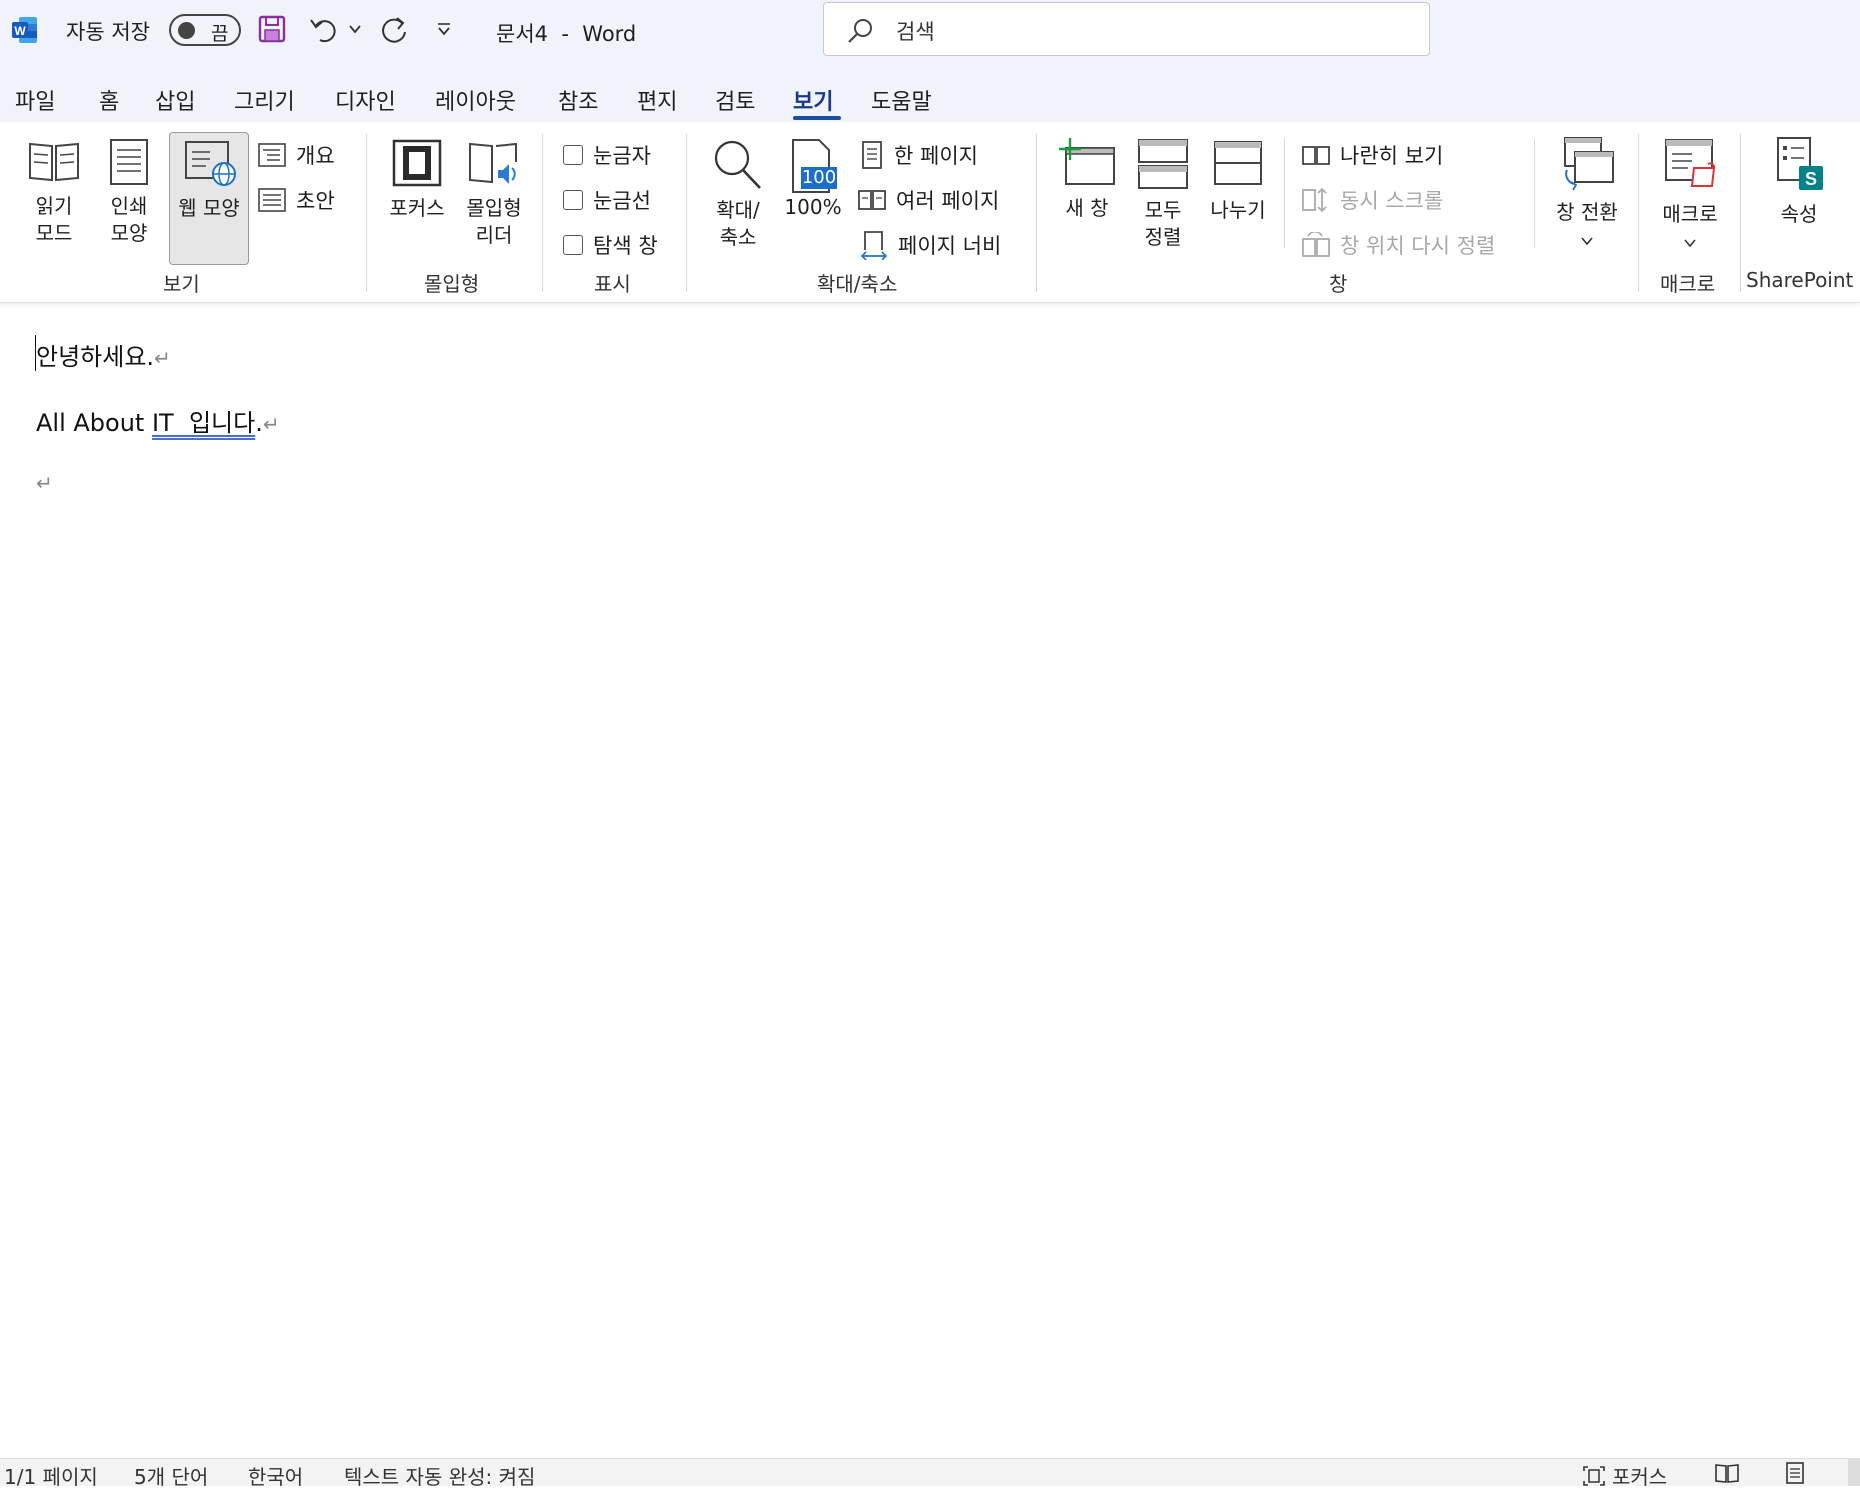  I want to click on sync-scroll-label: 동시 스크롤, so click(1392, 201).